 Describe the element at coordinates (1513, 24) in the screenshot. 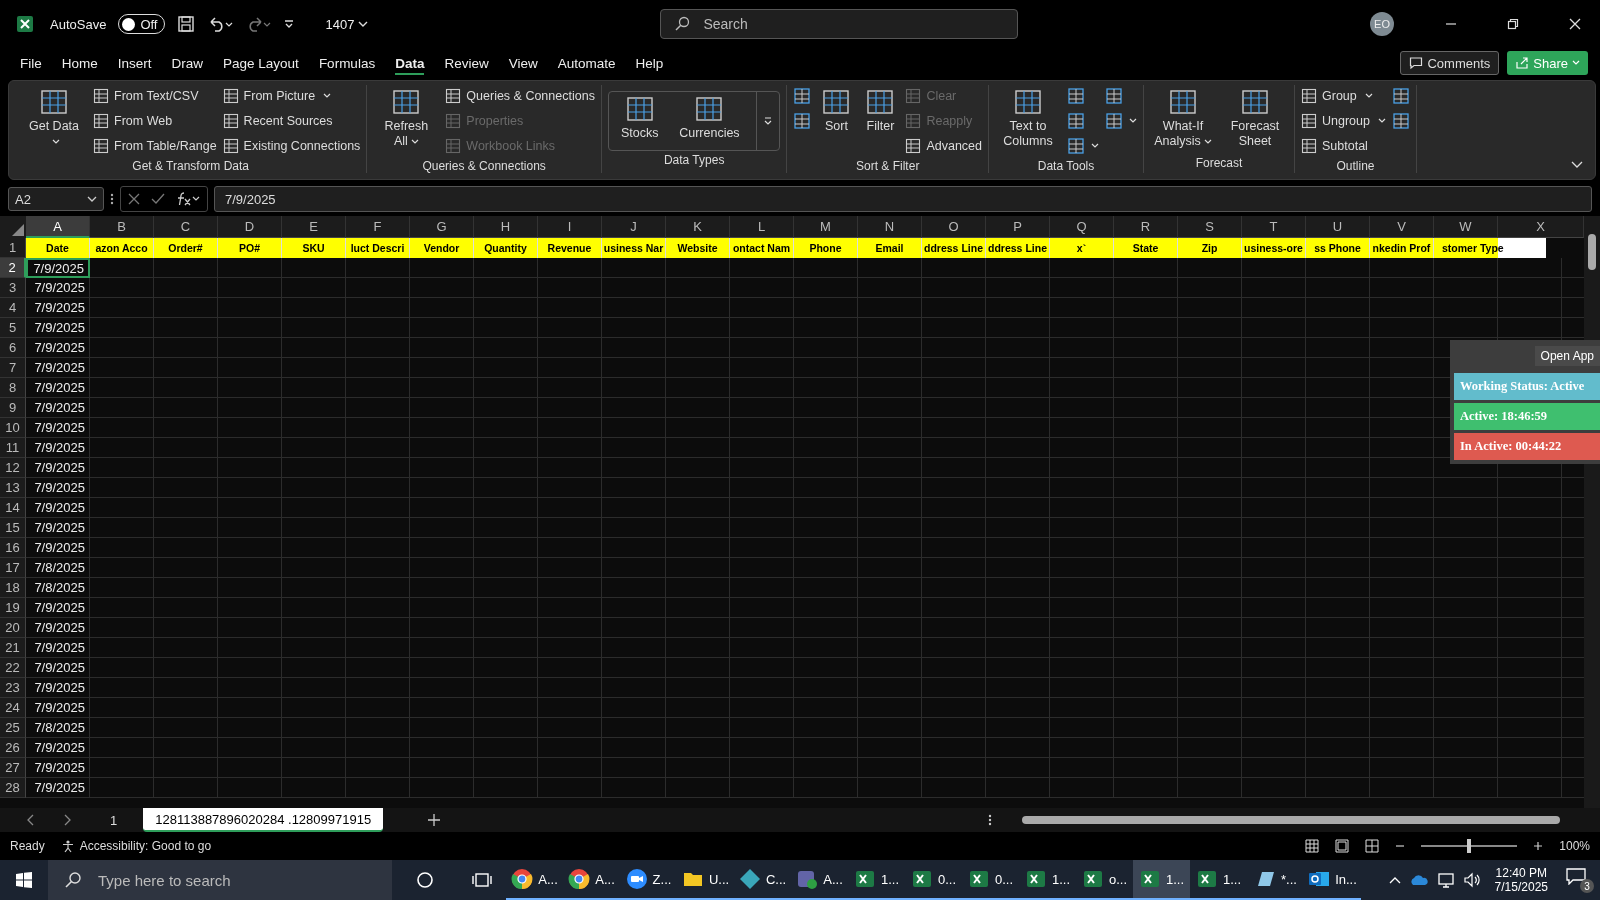

I see `restore-icon` at that location.